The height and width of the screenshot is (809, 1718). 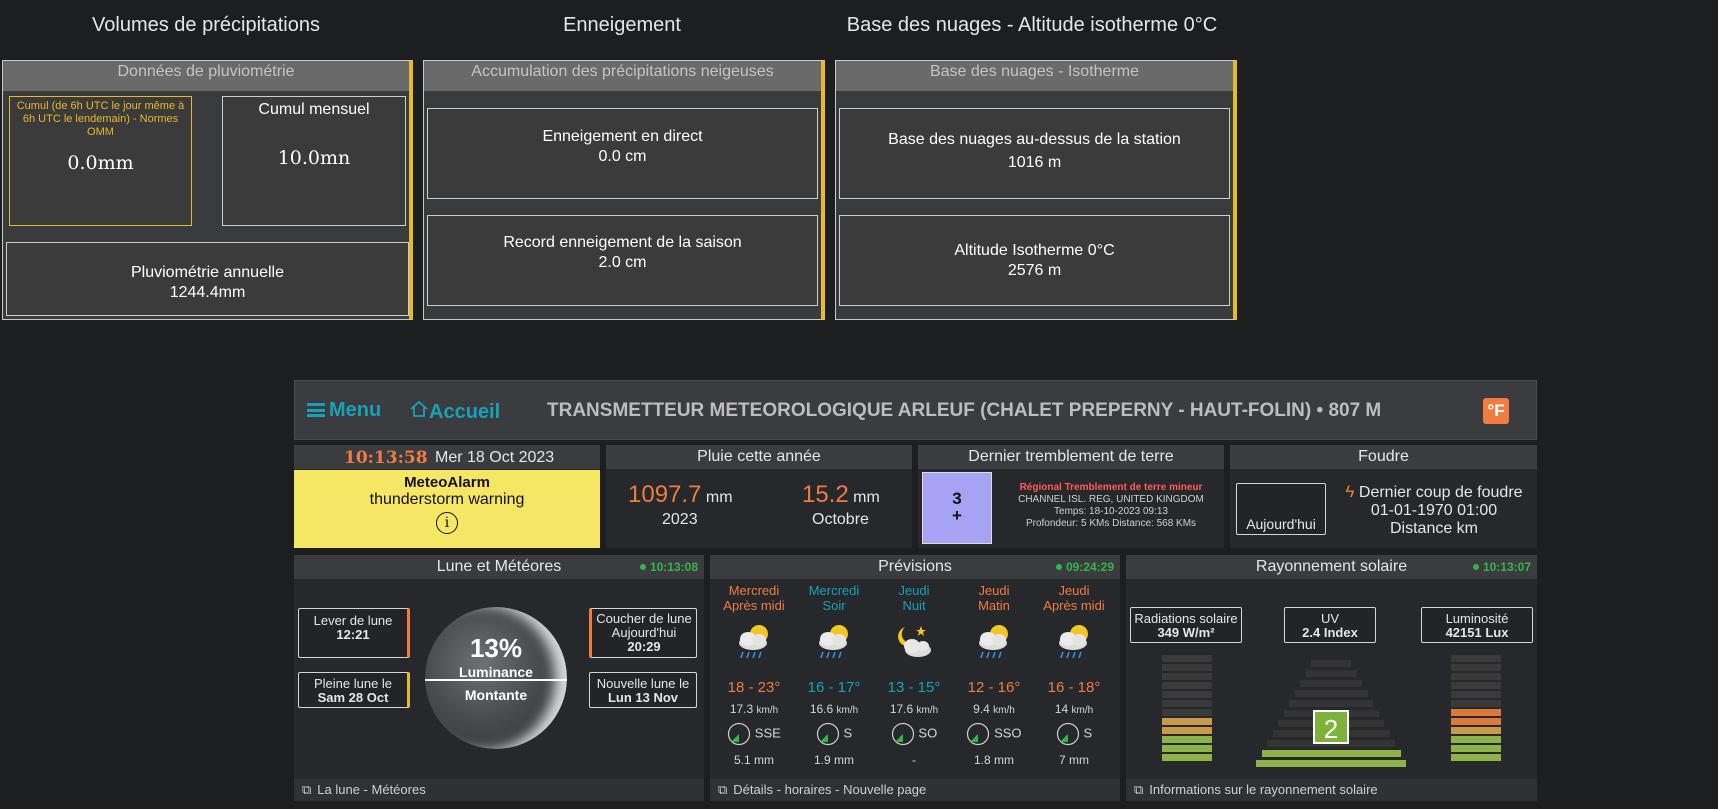 I want to click on solar-radiation-value: 349 W/m², so click(x=1186, y=632).